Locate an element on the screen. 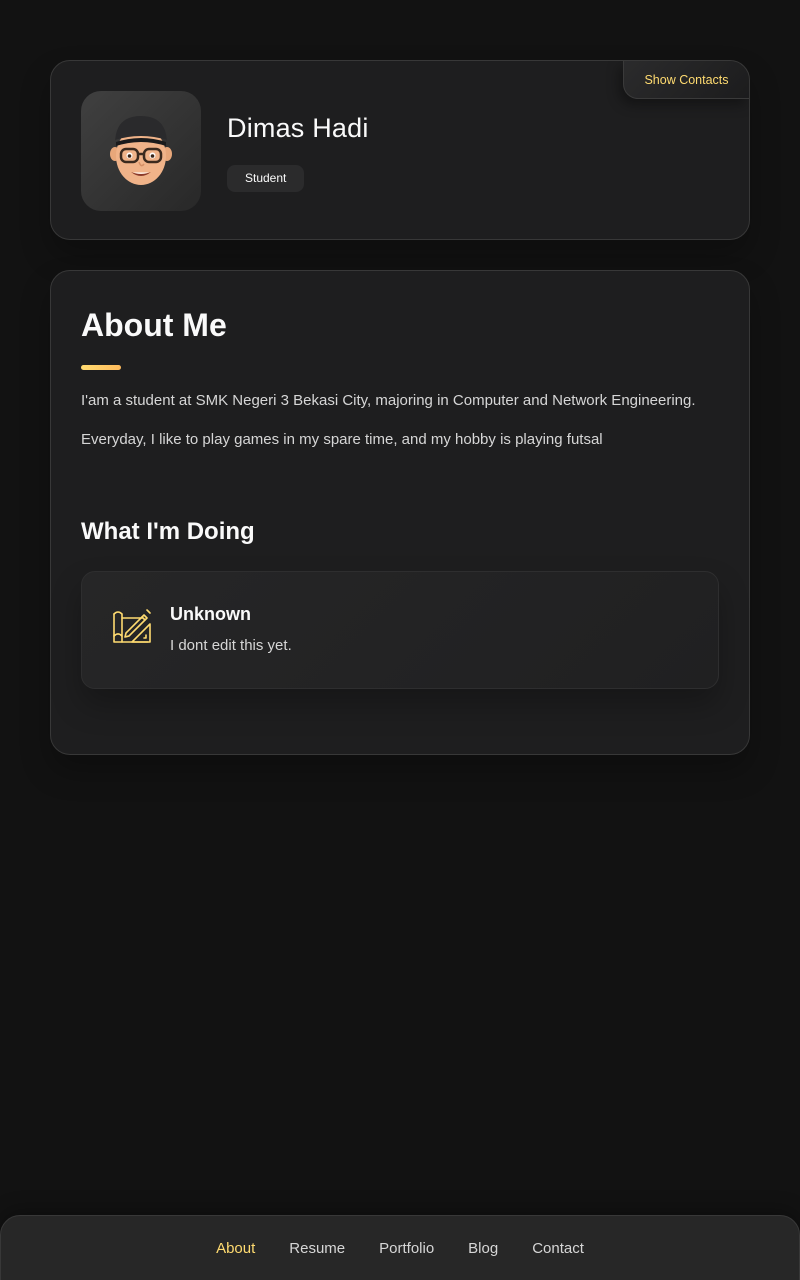  nav-list: About Resume Portfolio Blog Contact is located at coordinates (400, 1248).